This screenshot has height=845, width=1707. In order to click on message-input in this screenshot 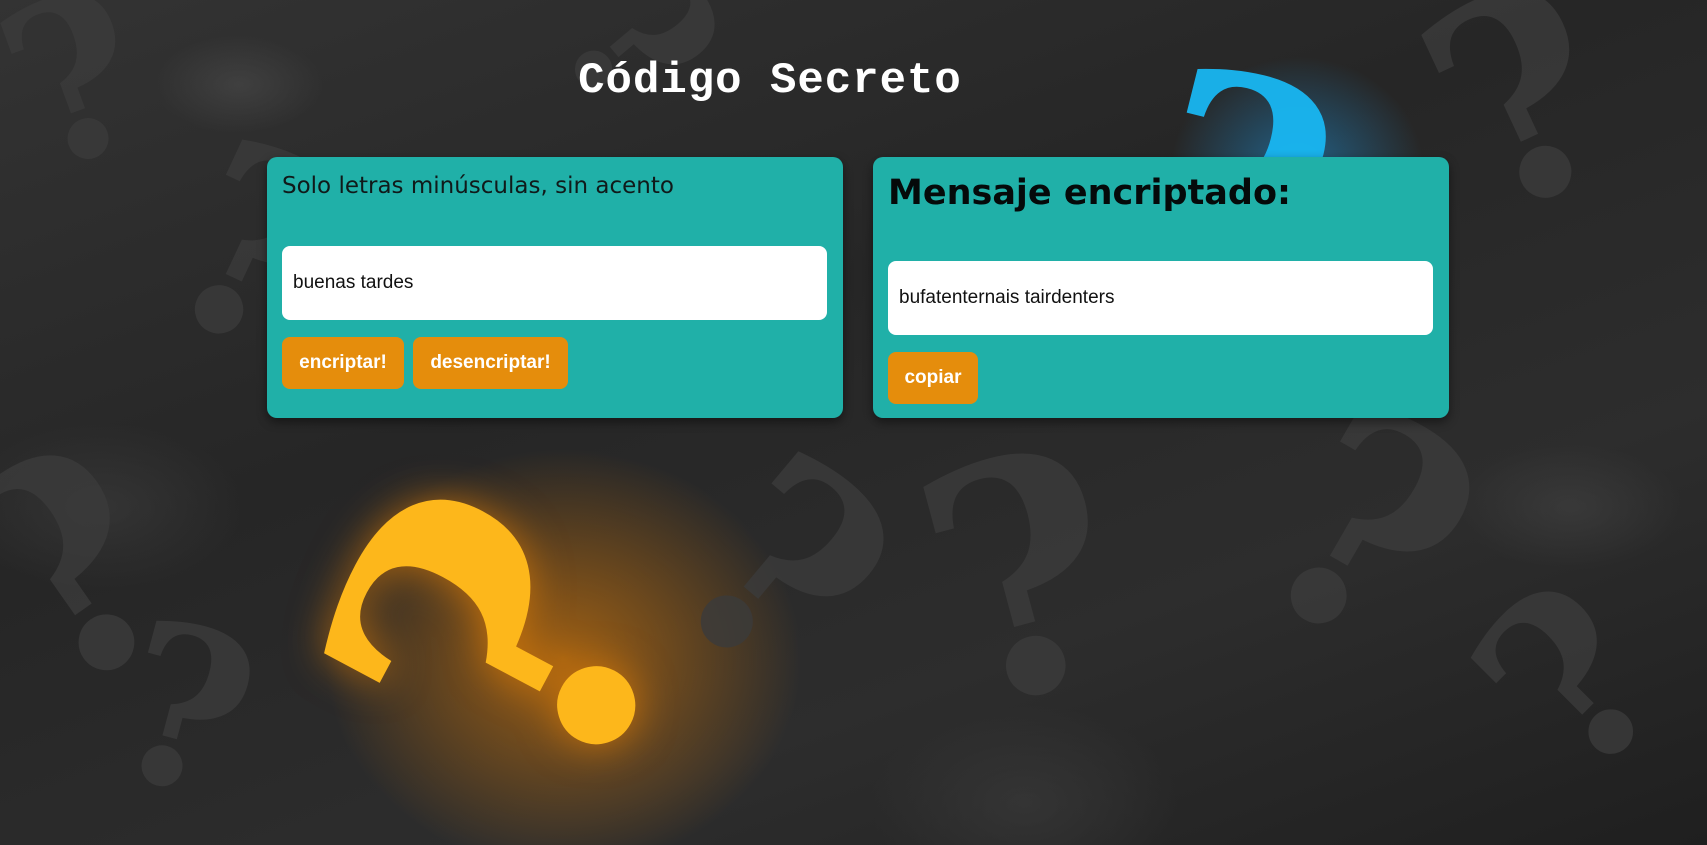, I will do `click(554, 283)`.